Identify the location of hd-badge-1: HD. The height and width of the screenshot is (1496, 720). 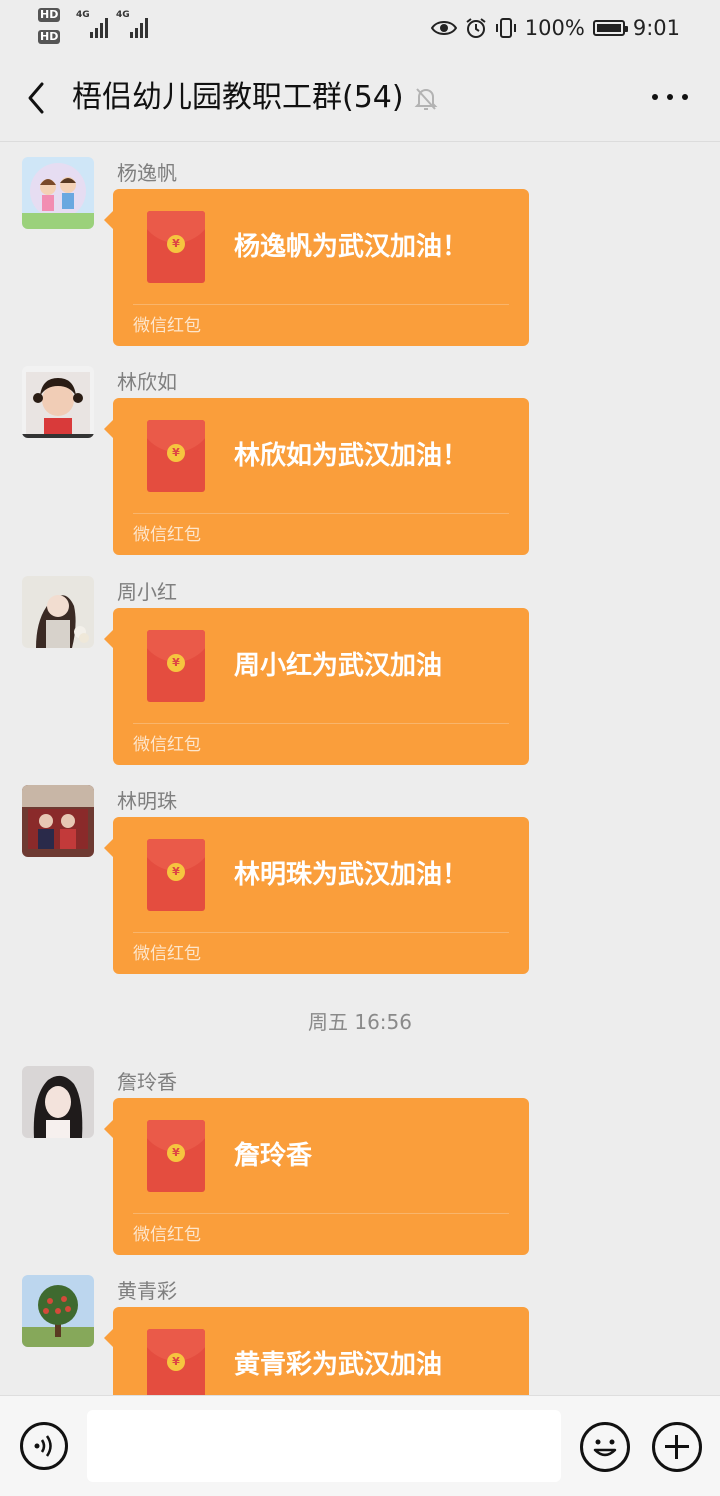
(49, 15).